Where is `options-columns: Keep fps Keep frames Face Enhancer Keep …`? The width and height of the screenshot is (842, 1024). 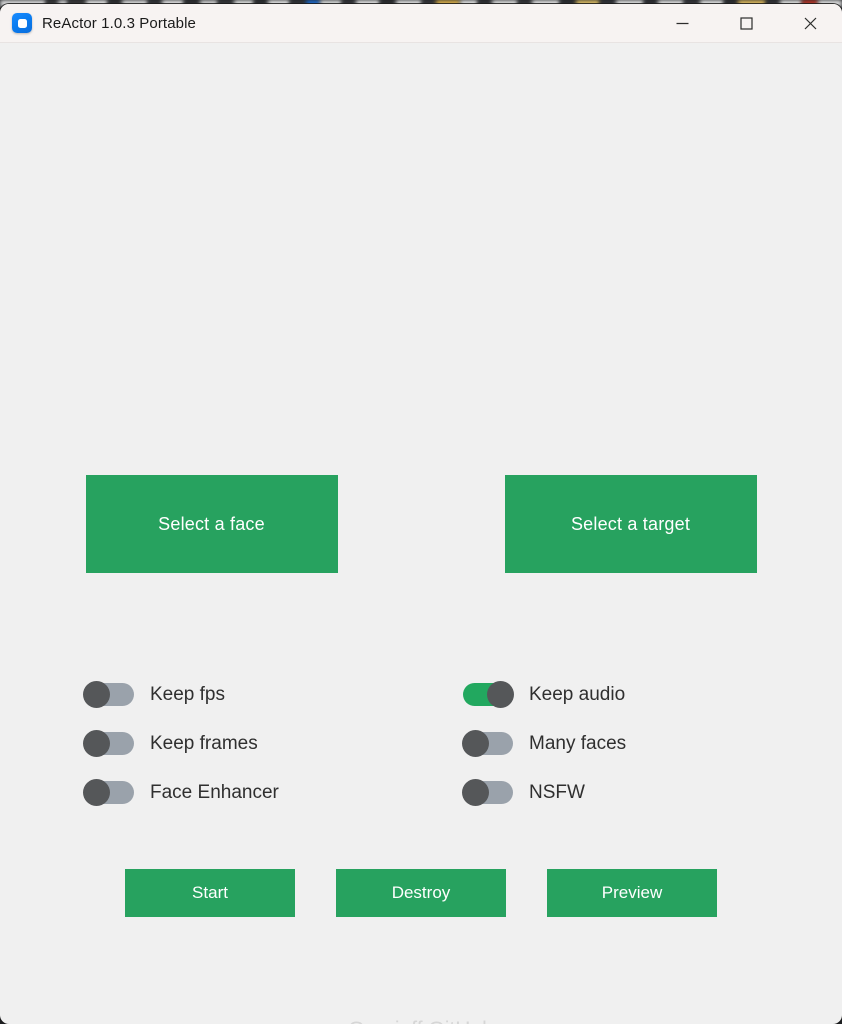 options-columns: Keep fps Keep frames Face Enhancer Keep … is located at coordinates (421, 743).